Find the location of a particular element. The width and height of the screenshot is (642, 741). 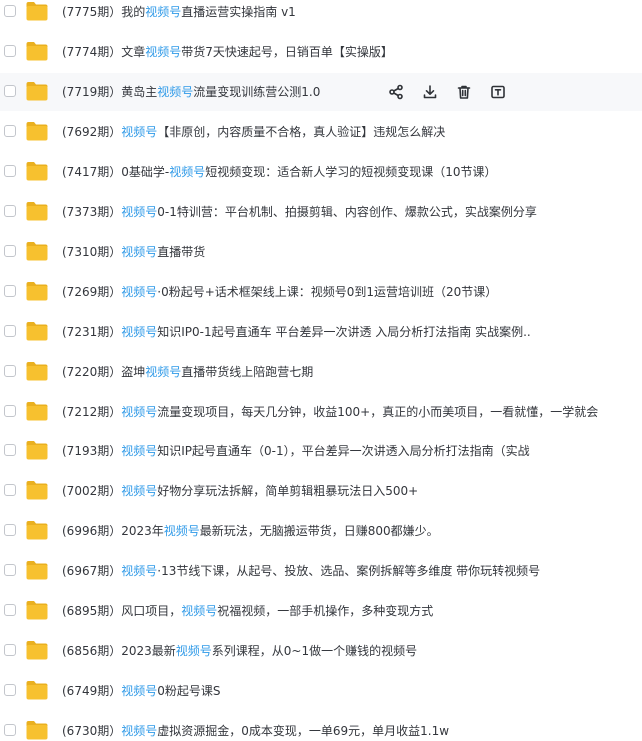

file-name: (6749期）视频号0粉起号课S is located at coordinates (141, 691).